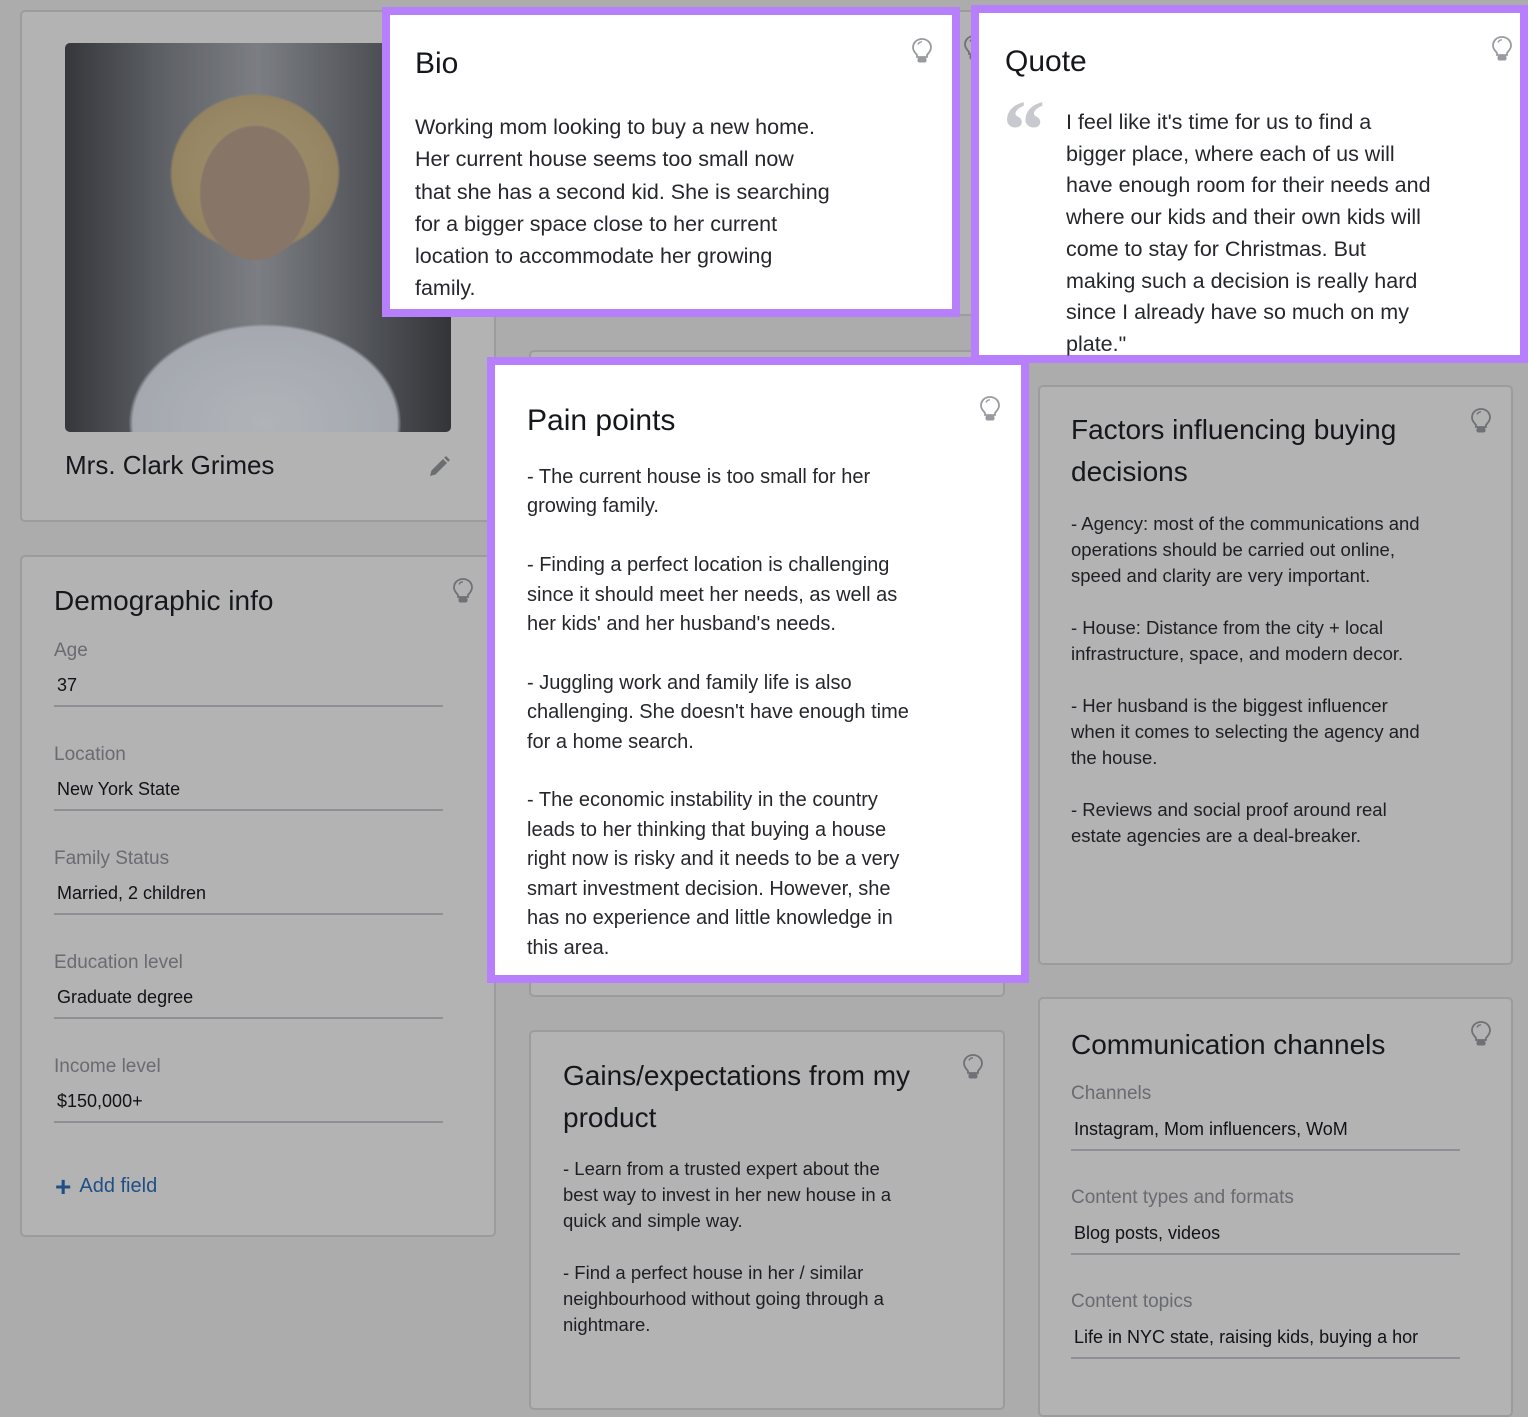 The width and height of the screenshot is (1528, 1417). Describe the element at coordinates (1132, 1301) in the screenshot. I see `field-label-content-topics: Content topics` at that location.